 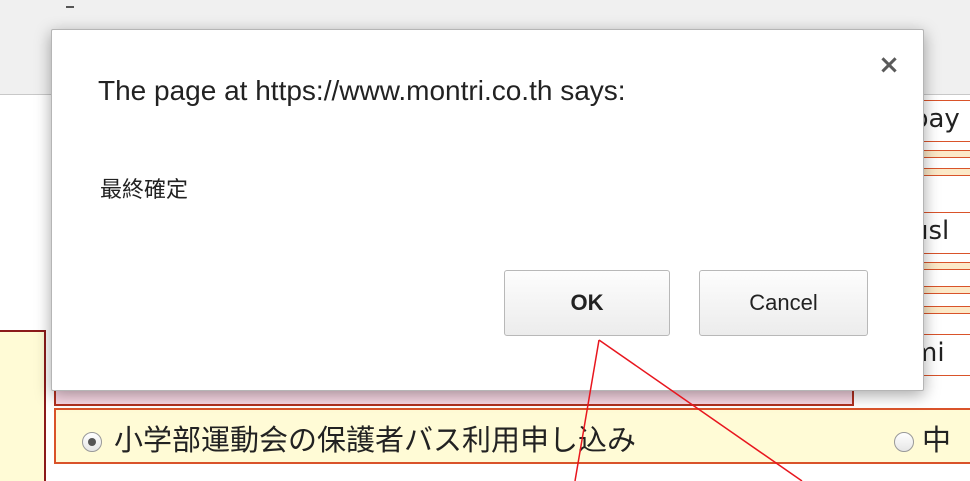 I want to click on left-panel, so click(x=22, y=405).